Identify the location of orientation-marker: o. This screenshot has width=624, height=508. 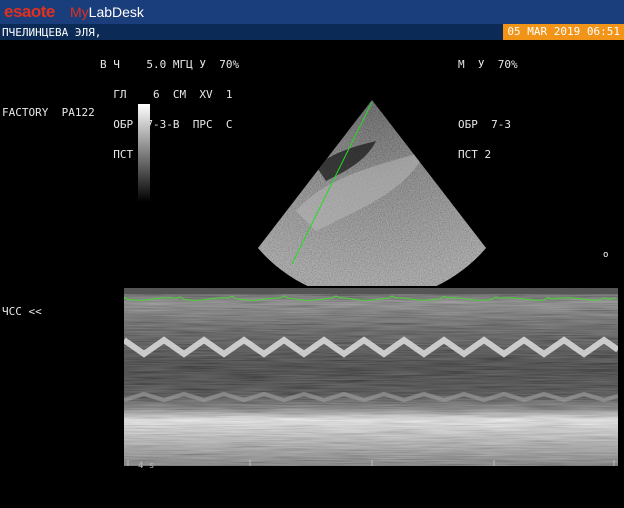
(606, 255).